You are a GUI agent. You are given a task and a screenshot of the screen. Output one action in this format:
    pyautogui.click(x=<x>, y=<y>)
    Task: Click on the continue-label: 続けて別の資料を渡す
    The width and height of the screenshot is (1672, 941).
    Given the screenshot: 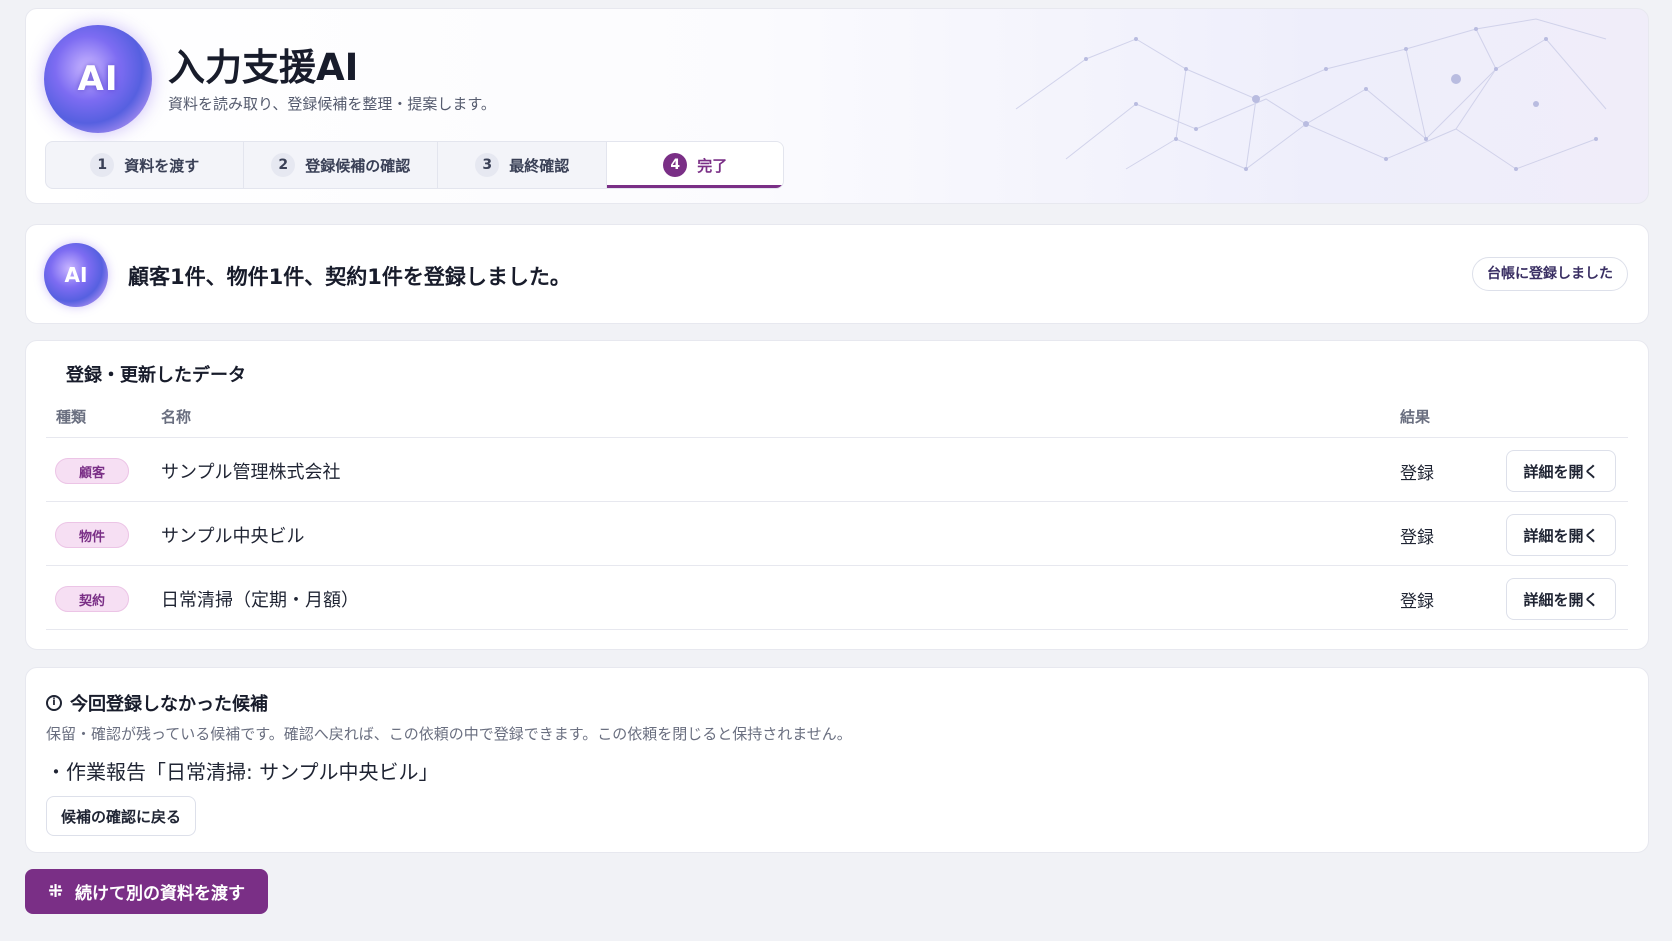 What is the action you would take?
    pyautogui.click(x=160, y=894)
    